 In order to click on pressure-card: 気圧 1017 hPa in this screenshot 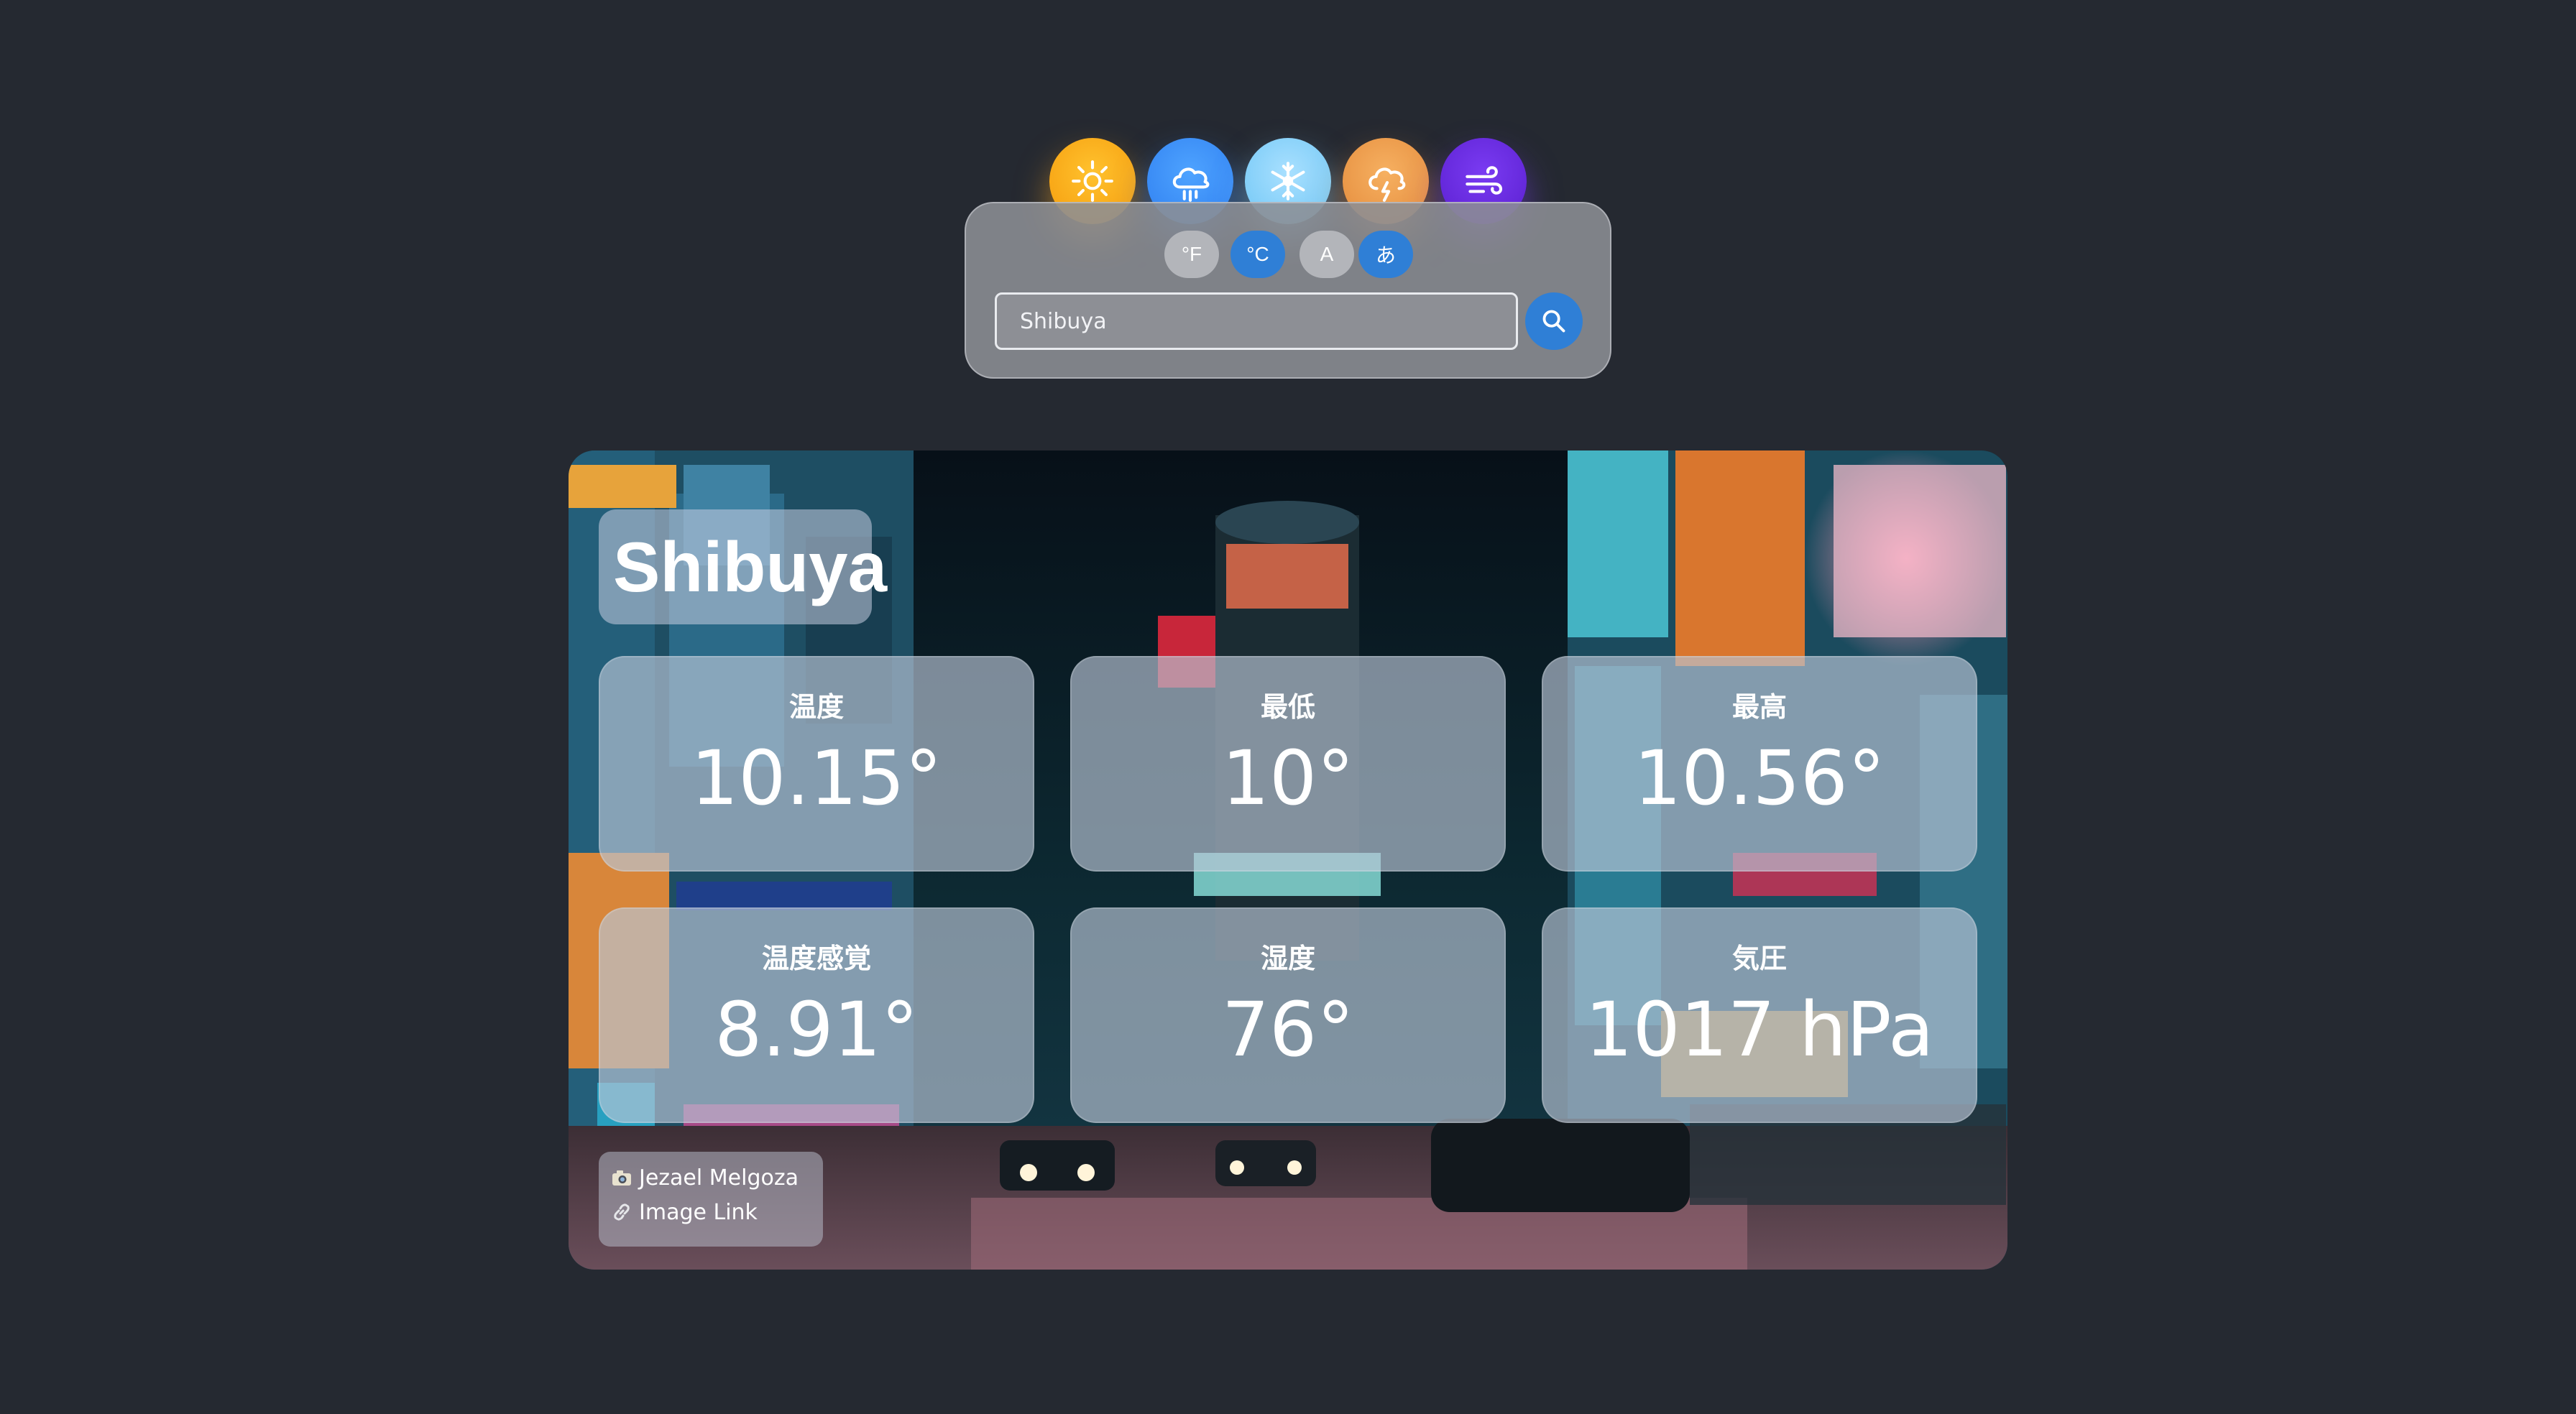, I will do `click(1759, 1015)`.